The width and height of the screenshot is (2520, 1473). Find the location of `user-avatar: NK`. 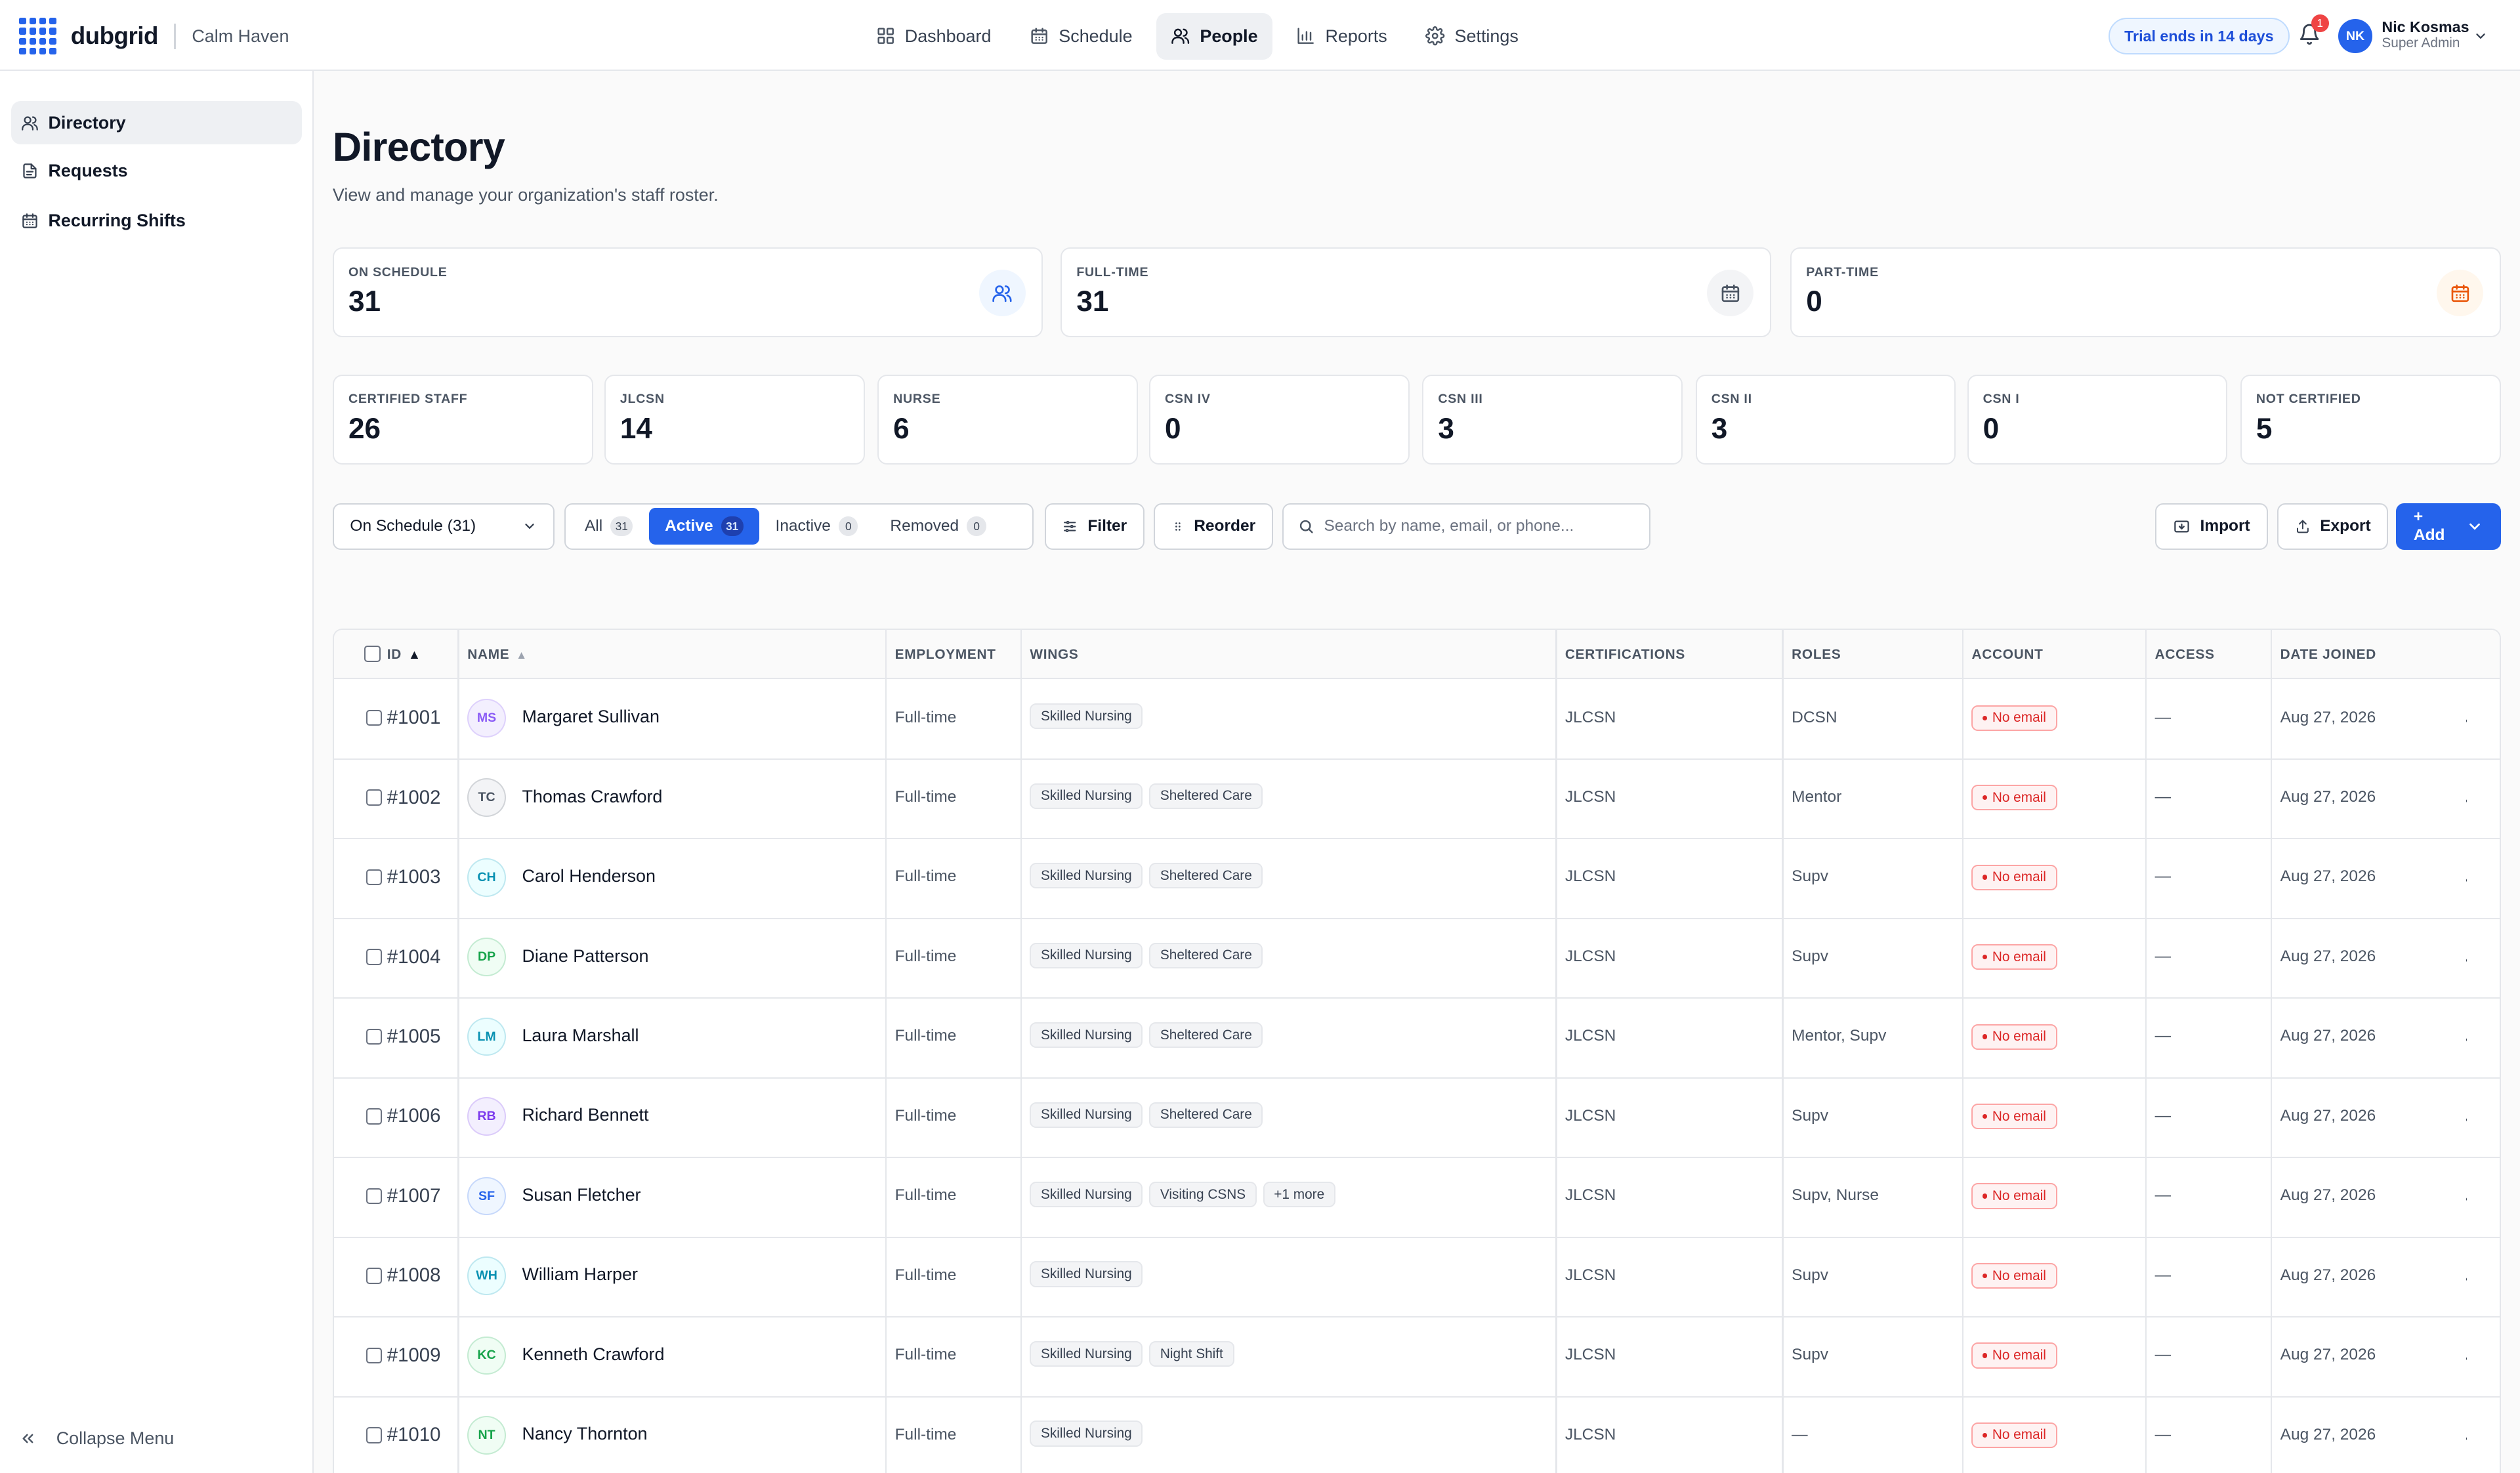

user-avatar: NK is located at coordinates (2355, 36).